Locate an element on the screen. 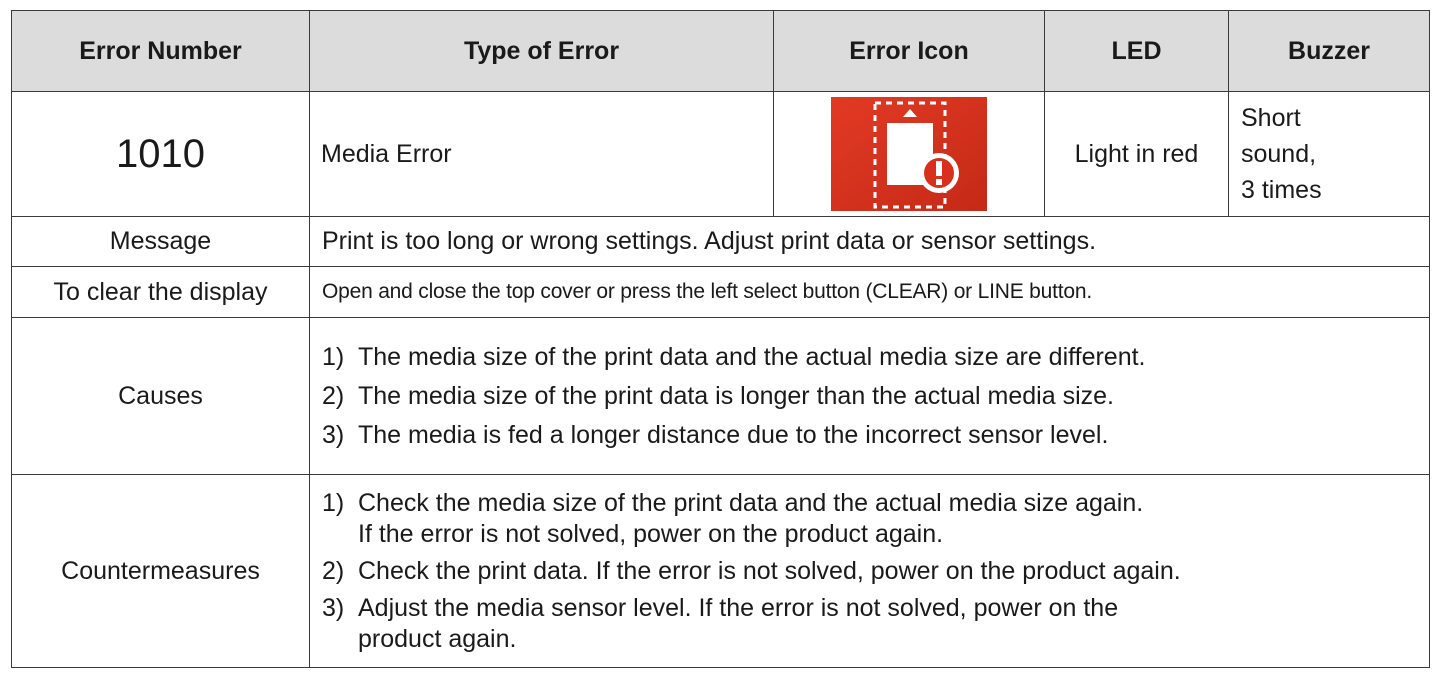  countermeasure-number: 2) is located at coordinates (333, 570).